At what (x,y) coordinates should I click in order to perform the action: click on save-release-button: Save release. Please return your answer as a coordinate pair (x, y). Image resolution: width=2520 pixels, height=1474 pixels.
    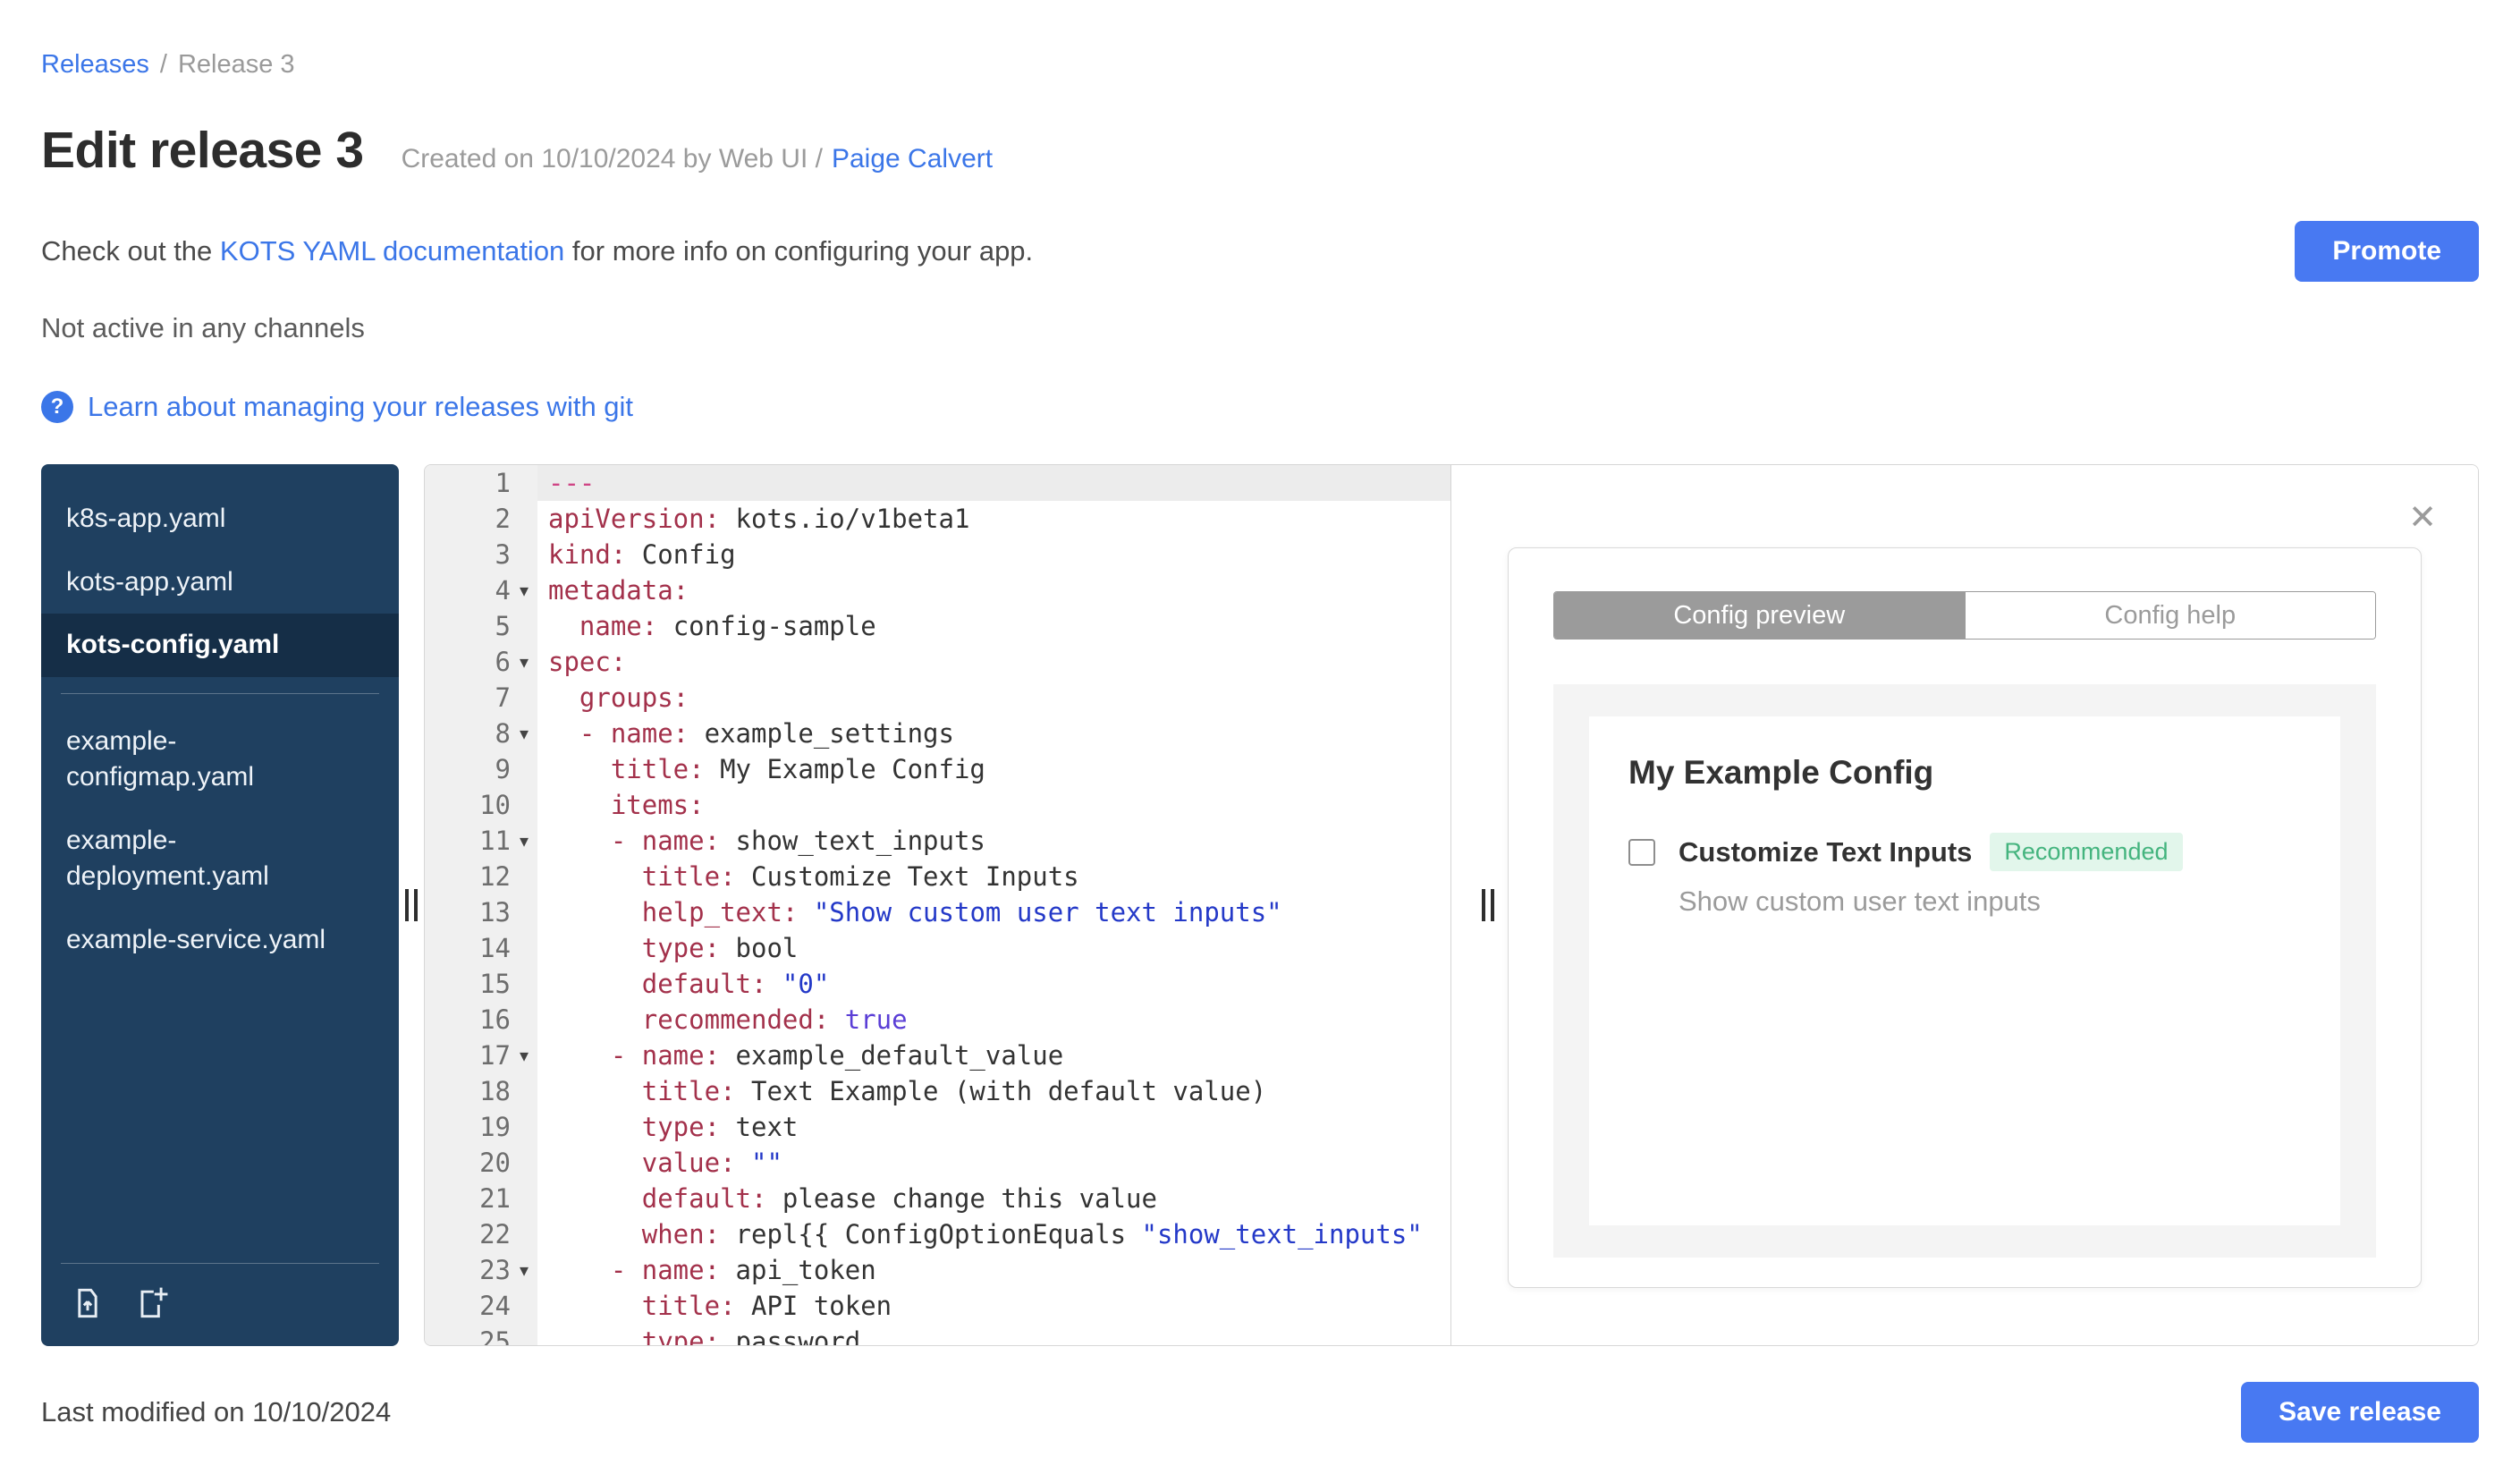
    Looking at the image, I should click on (2360, 1412).